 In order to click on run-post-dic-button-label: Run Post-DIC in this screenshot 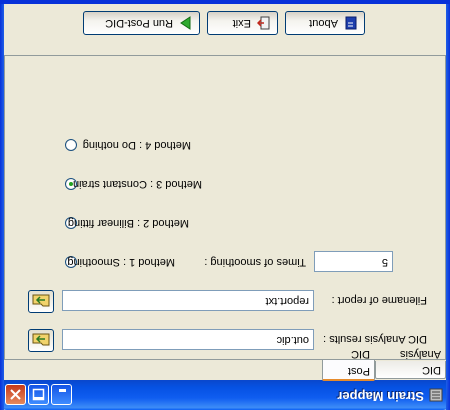, I will do `click(139, 23)`.